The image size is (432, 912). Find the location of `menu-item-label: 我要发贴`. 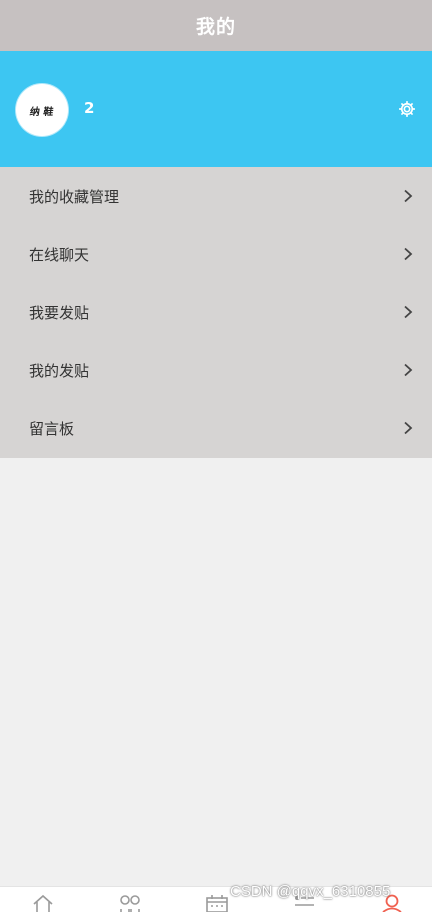

menu-item-label: 我要发贴 is located at coordinates (59, 312).